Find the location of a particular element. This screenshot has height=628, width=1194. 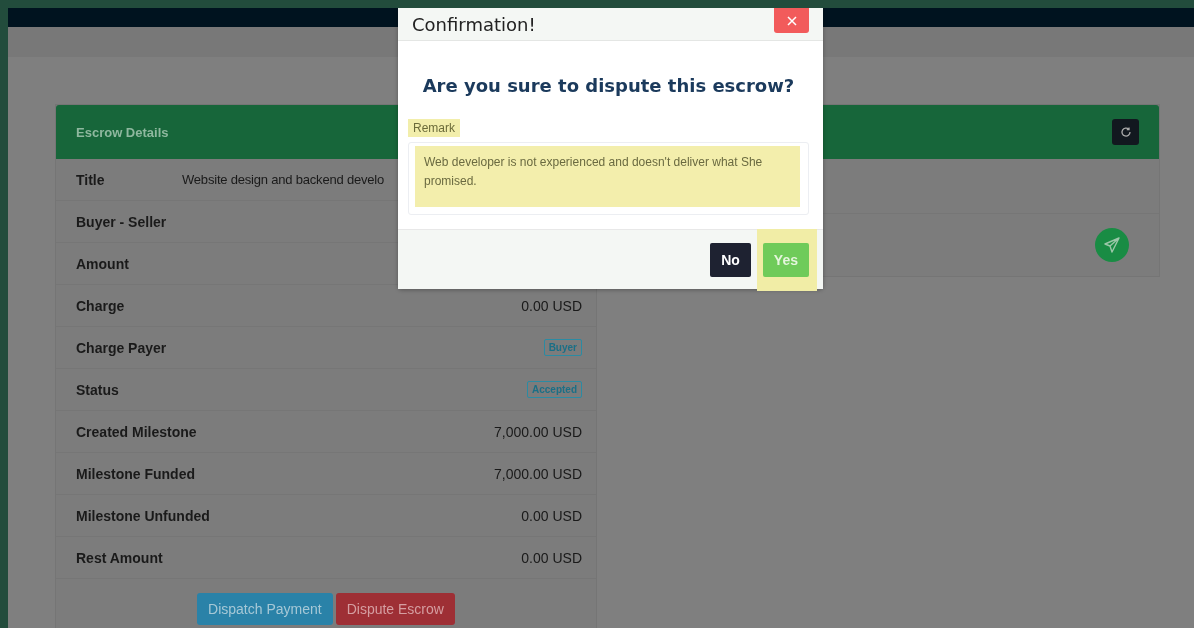

row-label: Amount is located at coordinates (103, 263).